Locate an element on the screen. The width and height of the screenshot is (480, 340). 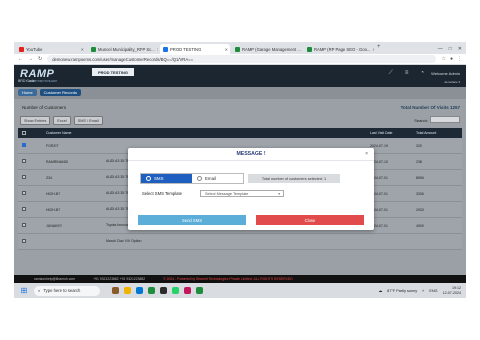
sms-radio: SMS is located at coordinates (166, 178).